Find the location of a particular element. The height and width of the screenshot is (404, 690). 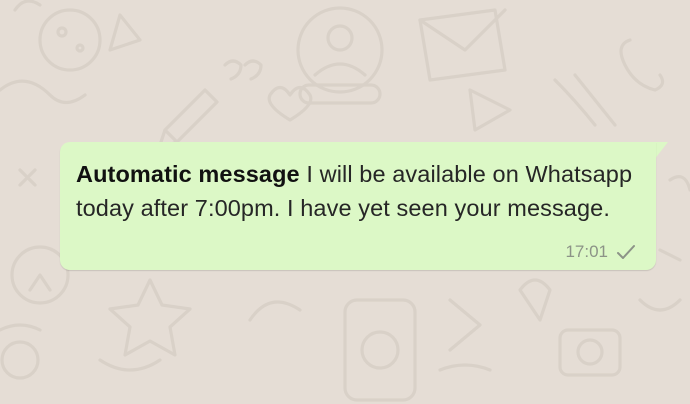

message-meta: 17:01 is located at coordinates (600, 252).